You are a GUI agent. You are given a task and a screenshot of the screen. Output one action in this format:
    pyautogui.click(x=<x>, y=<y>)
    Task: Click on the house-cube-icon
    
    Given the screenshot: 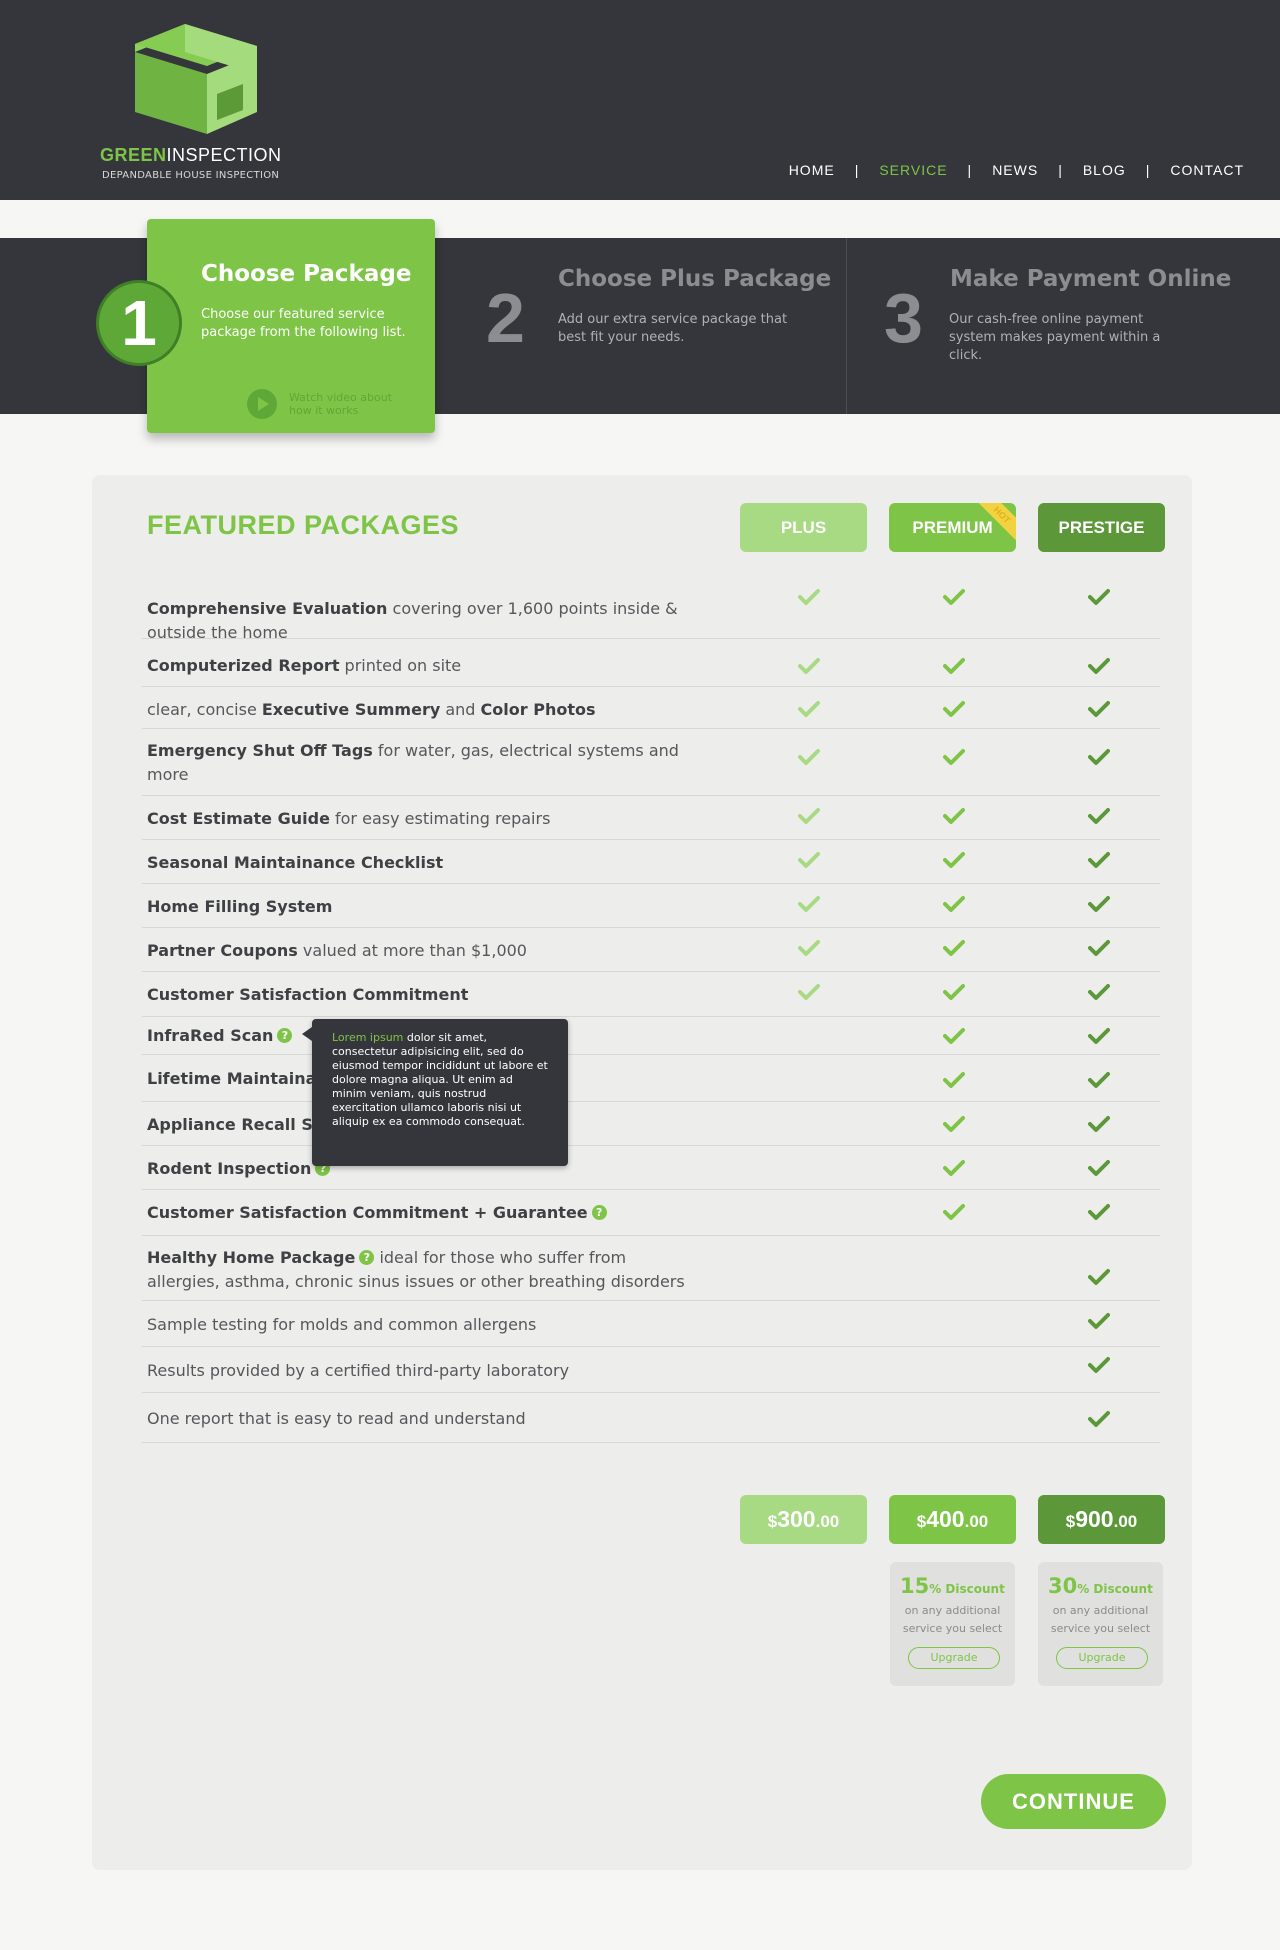 What is the action you would take?
    pyautogui.click(x=196, y=79)
    